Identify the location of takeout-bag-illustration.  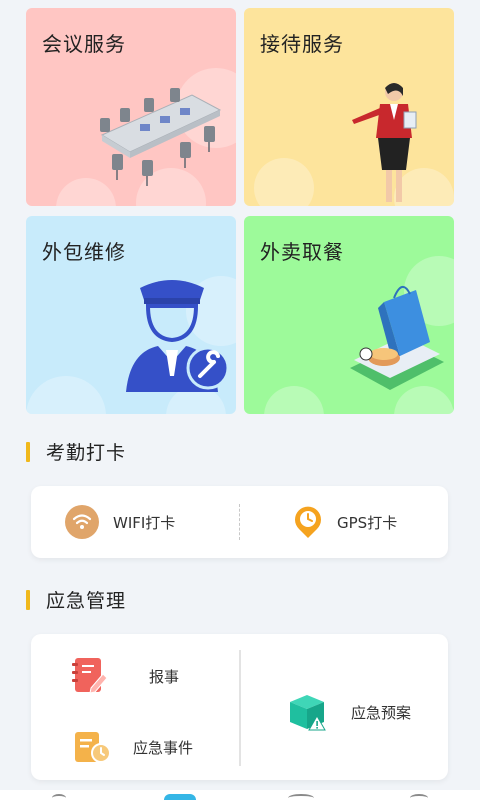
(397, 338).